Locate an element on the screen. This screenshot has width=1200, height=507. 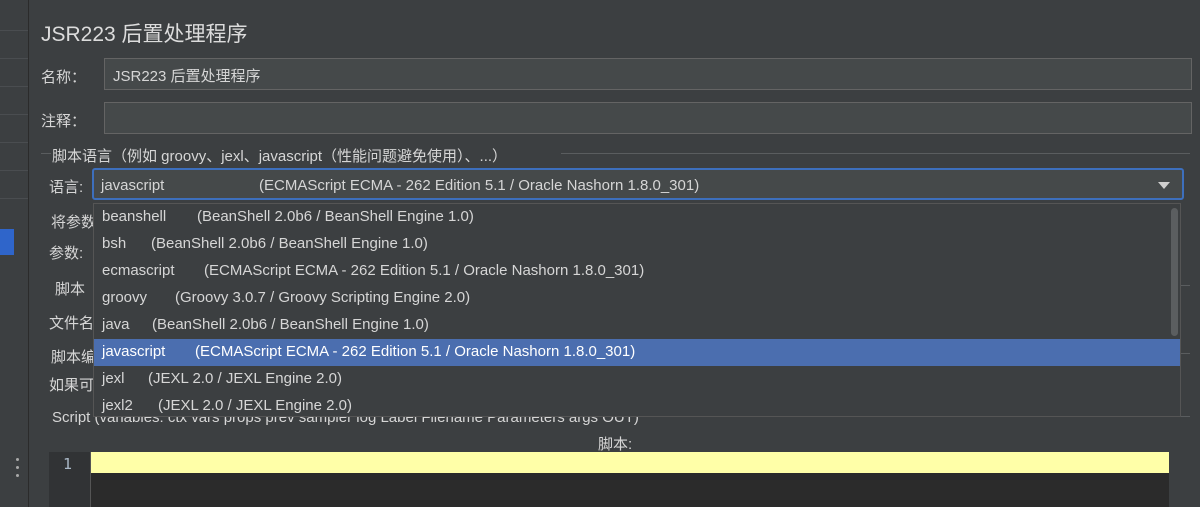
current-line-highlight is located at coordinates (630, 462).